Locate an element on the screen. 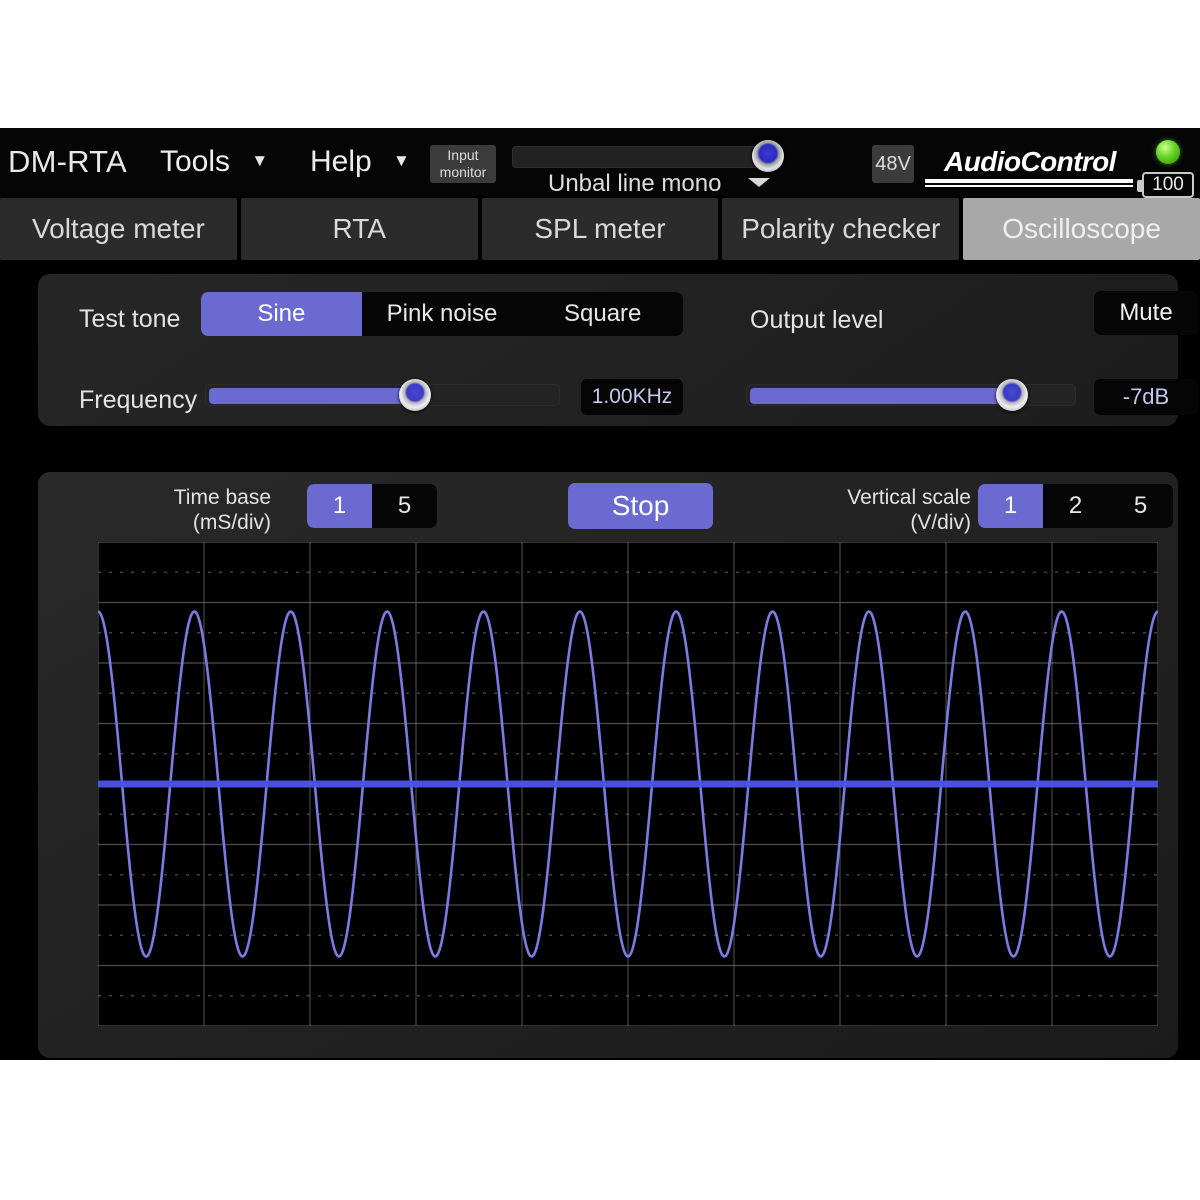 The width and height of the screenshot is (1200, 1200). source-select-value: Unbal line mono is located at coordinates (634, 184).